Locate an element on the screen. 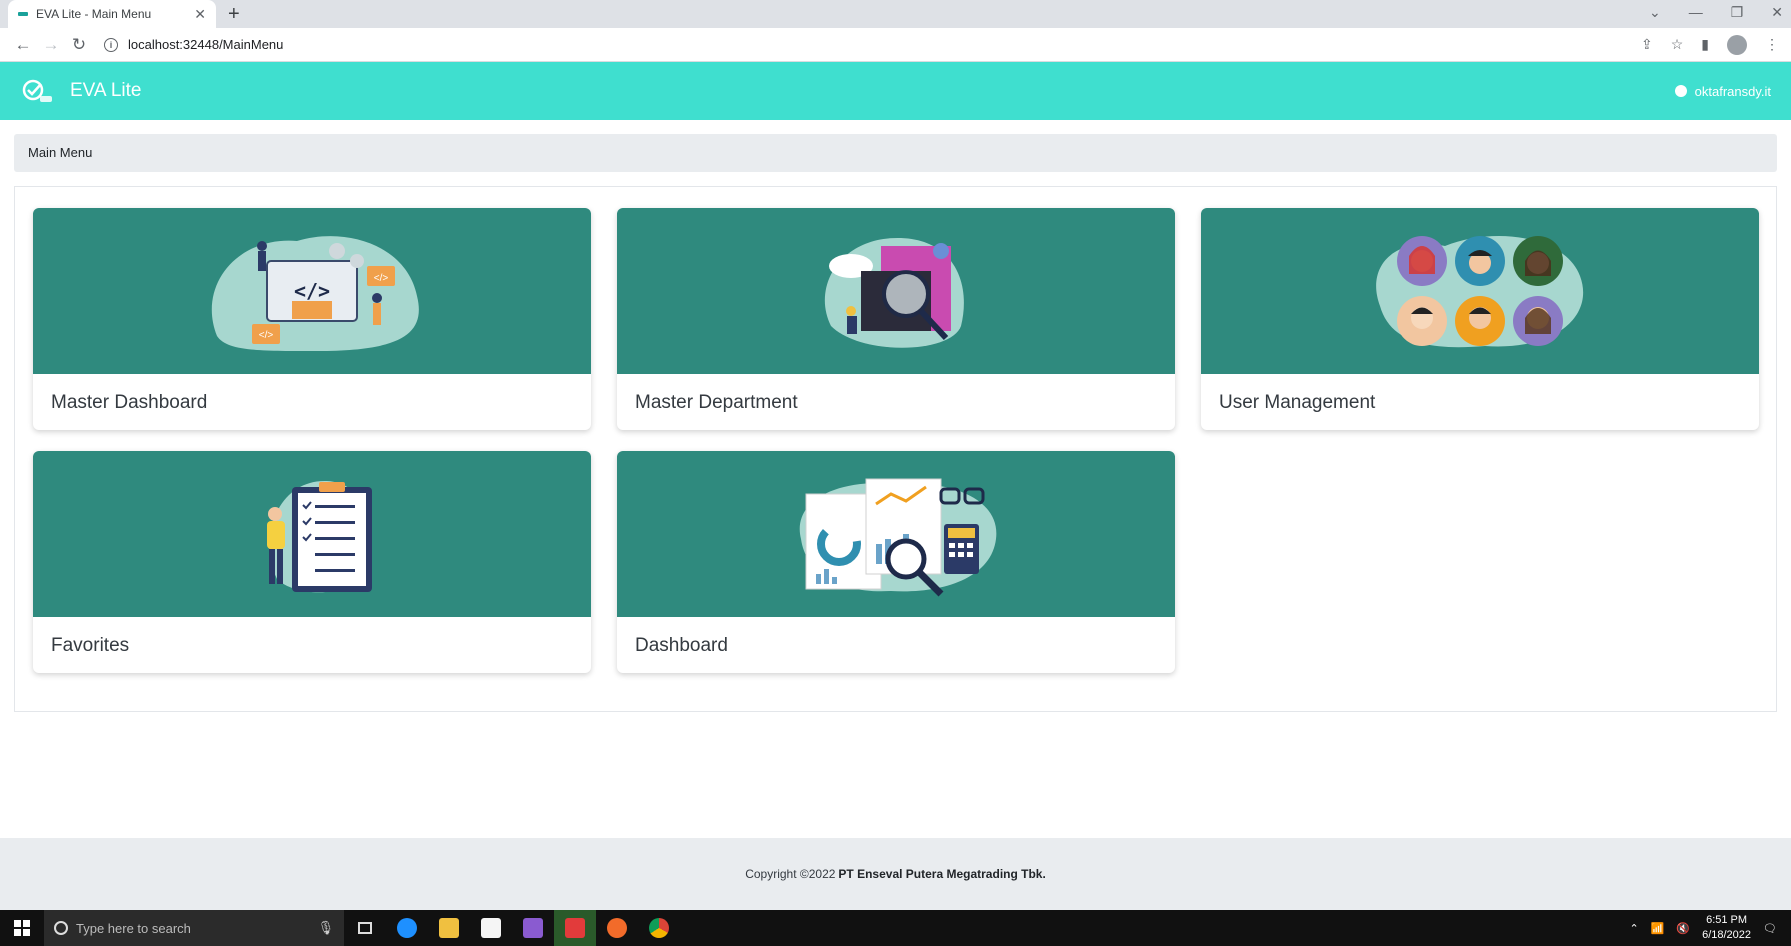 The height and width of the screenshot is (946, 1791). address-bar: ← → ↻ i localhost:32448/MainMenu ⇪ ☆ ▮ ⋮ is located at coordinates (895, 45).